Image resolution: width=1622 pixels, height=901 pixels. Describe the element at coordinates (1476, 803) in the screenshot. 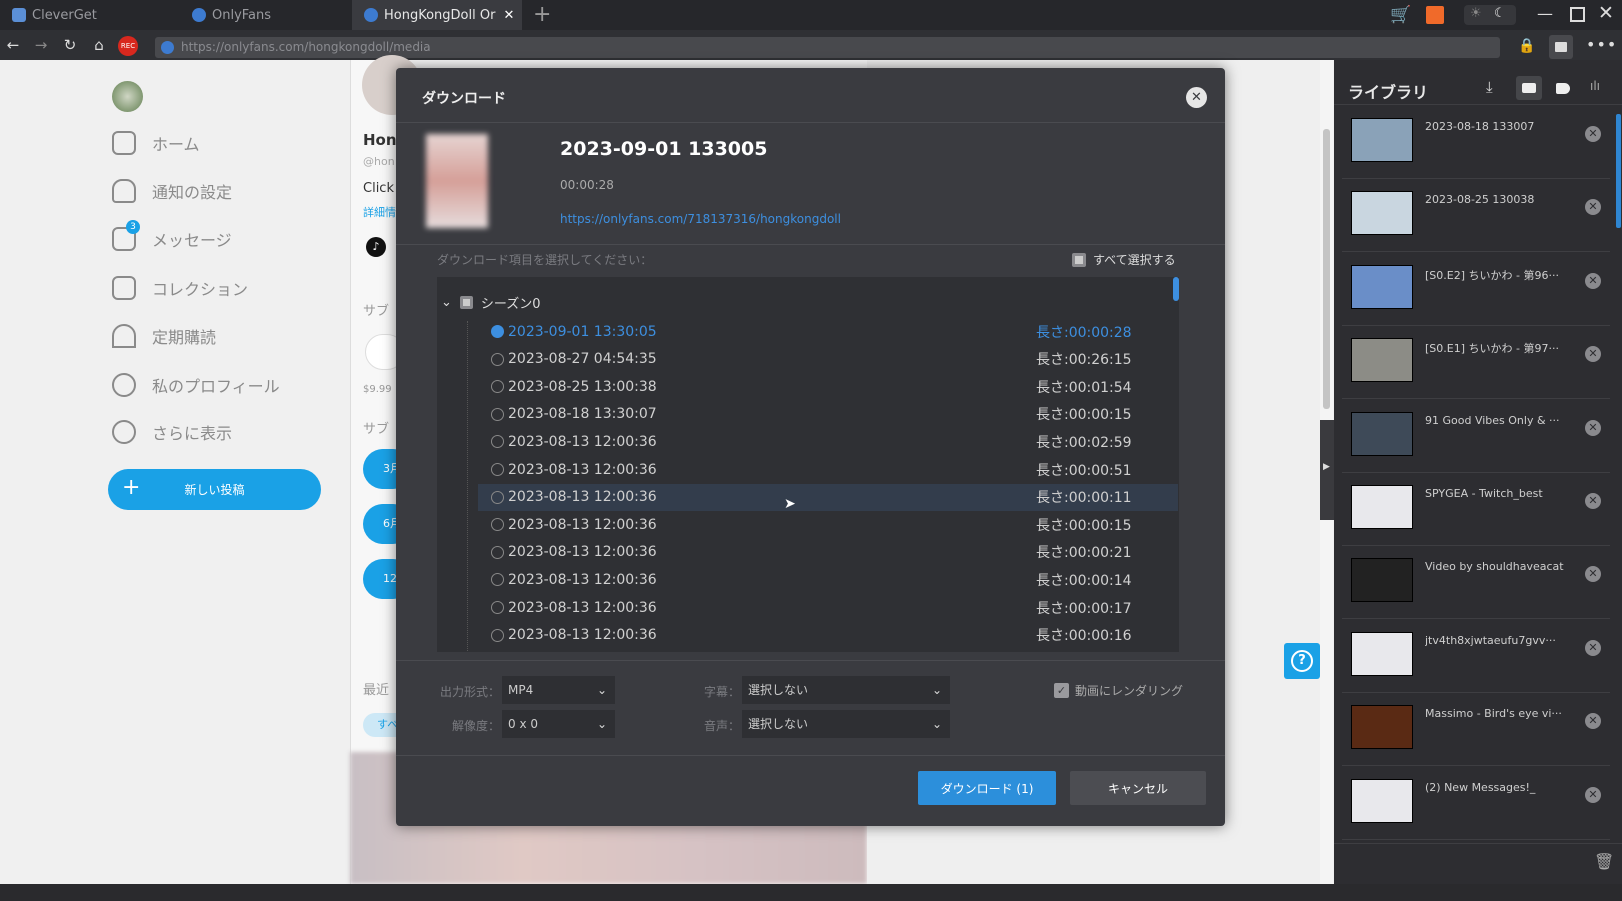

I see `library-item: (2) New Messages!_ ✕` at that location.